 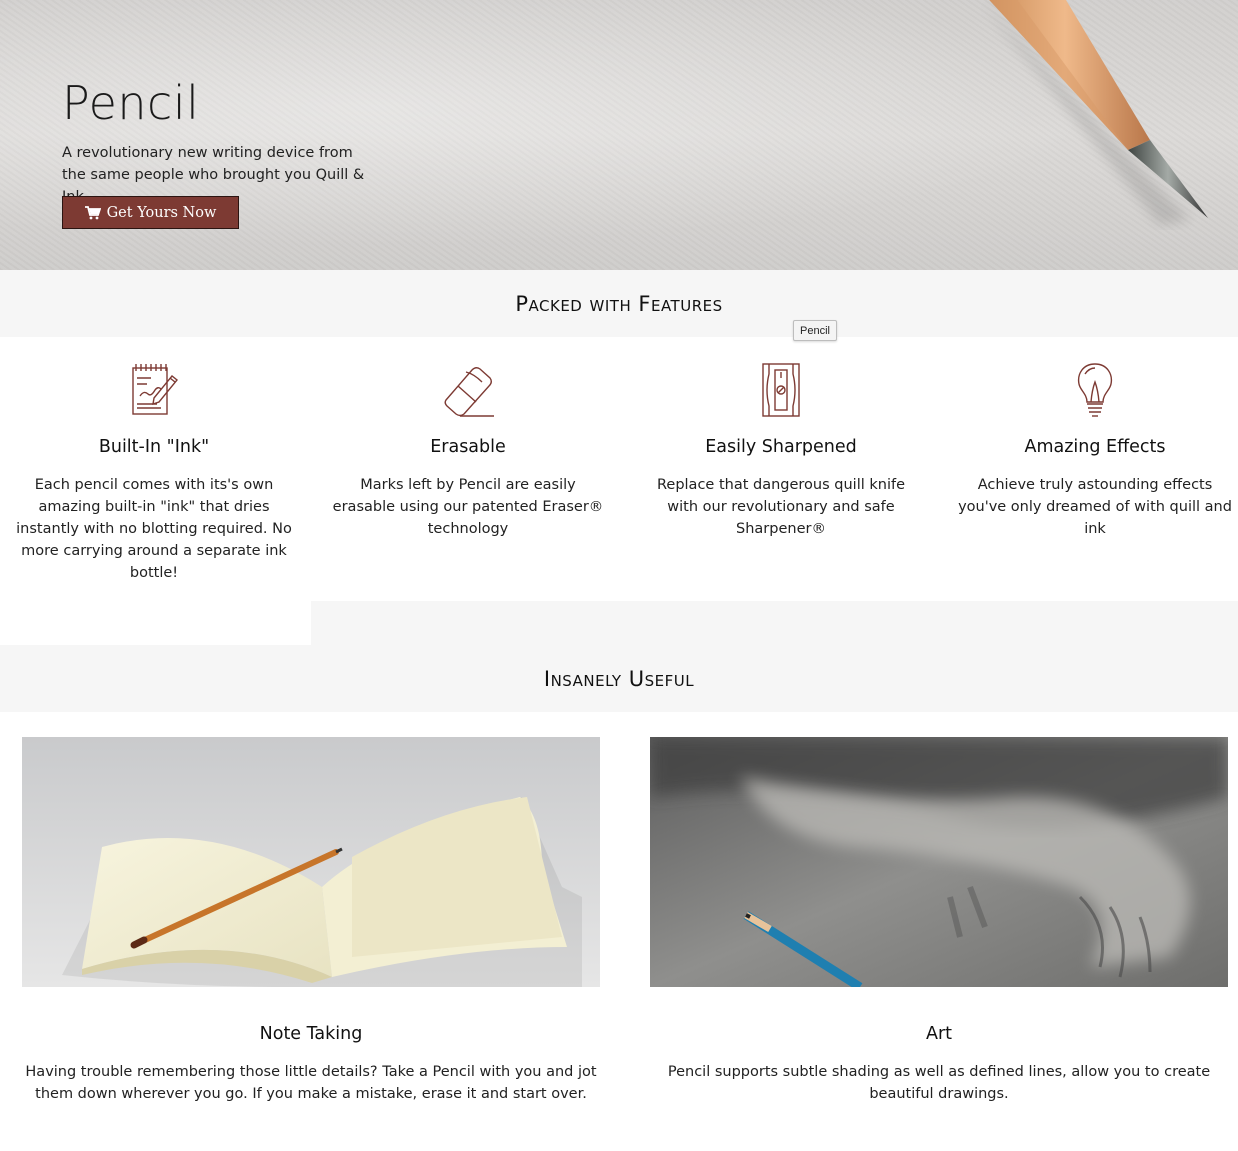 I want to click on features-heading: Packed with Features, so click(x=619, y=303).